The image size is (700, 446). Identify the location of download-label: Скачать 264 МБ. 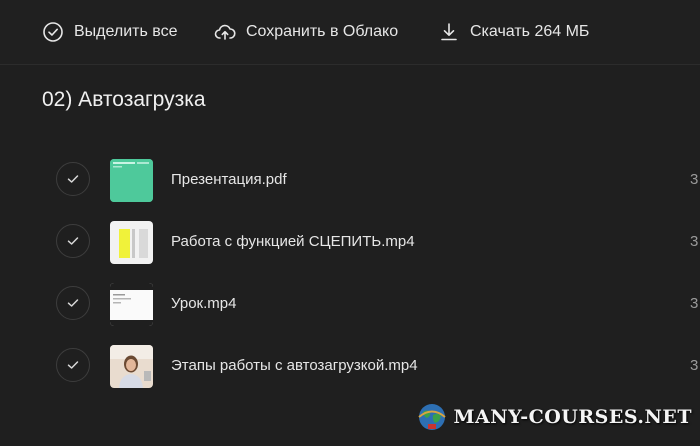
(530, 31).